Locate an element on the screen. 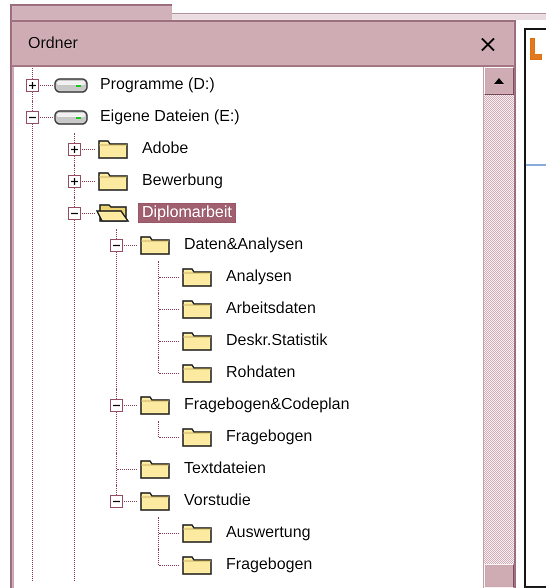 The image size is (546, 588). folder-label: Auswertung is located at coordinates (268, 533).